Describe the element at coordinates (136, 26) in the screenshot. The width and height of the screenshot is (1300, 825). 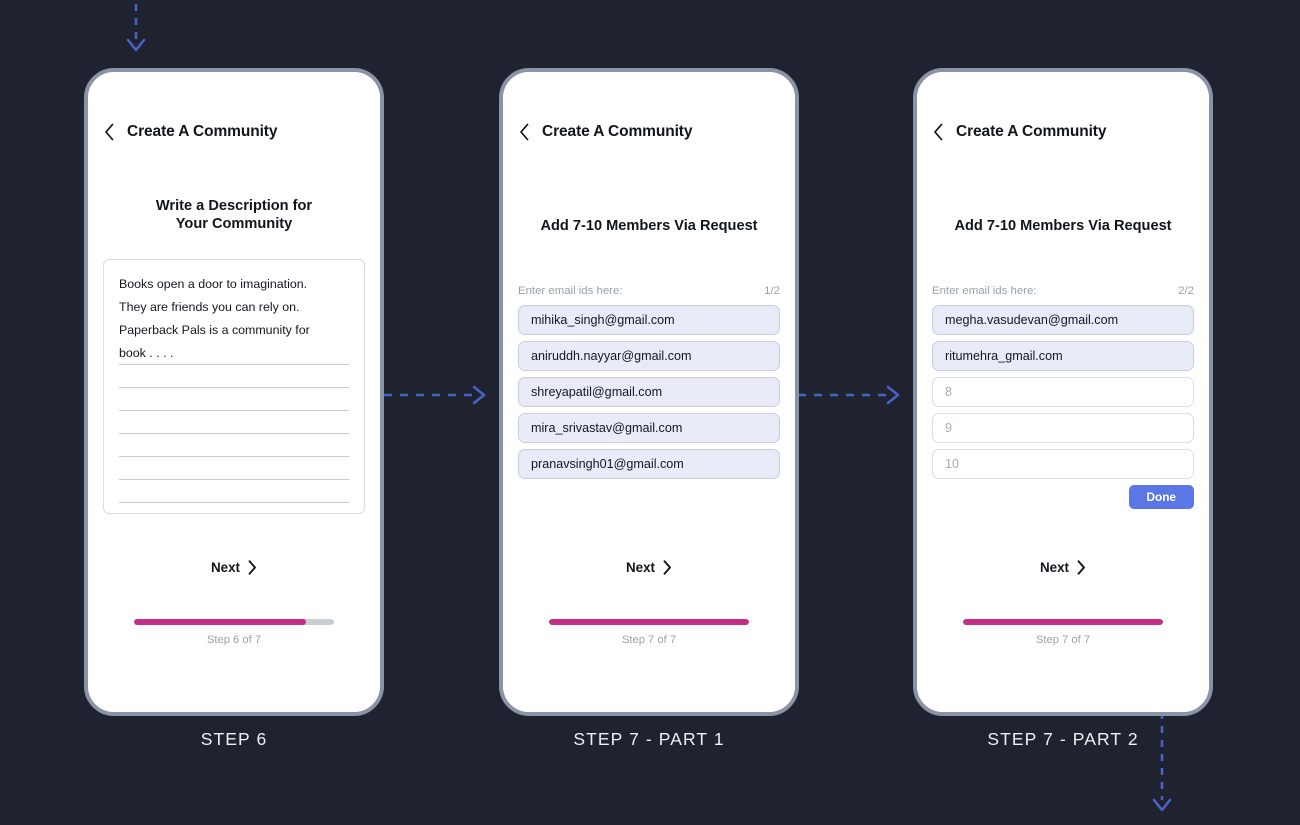
I see `connector-arrow-down-top` at that location.